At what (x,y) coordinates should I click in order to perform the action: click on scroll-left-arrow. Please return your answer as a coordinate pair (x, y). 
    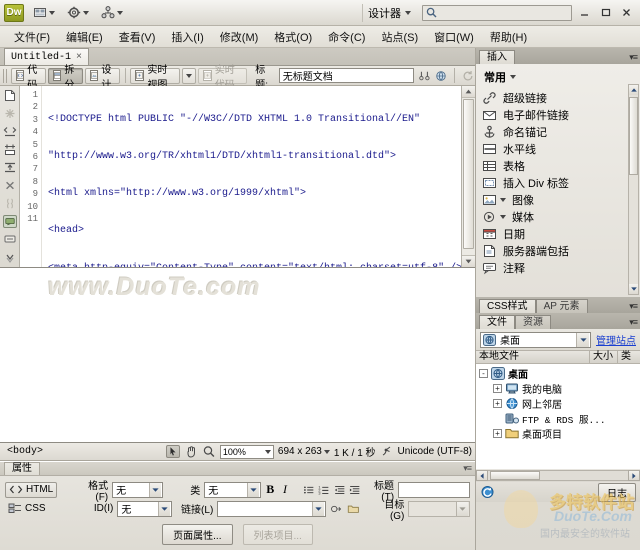
    Looking at the image, I should click on (482, 475).